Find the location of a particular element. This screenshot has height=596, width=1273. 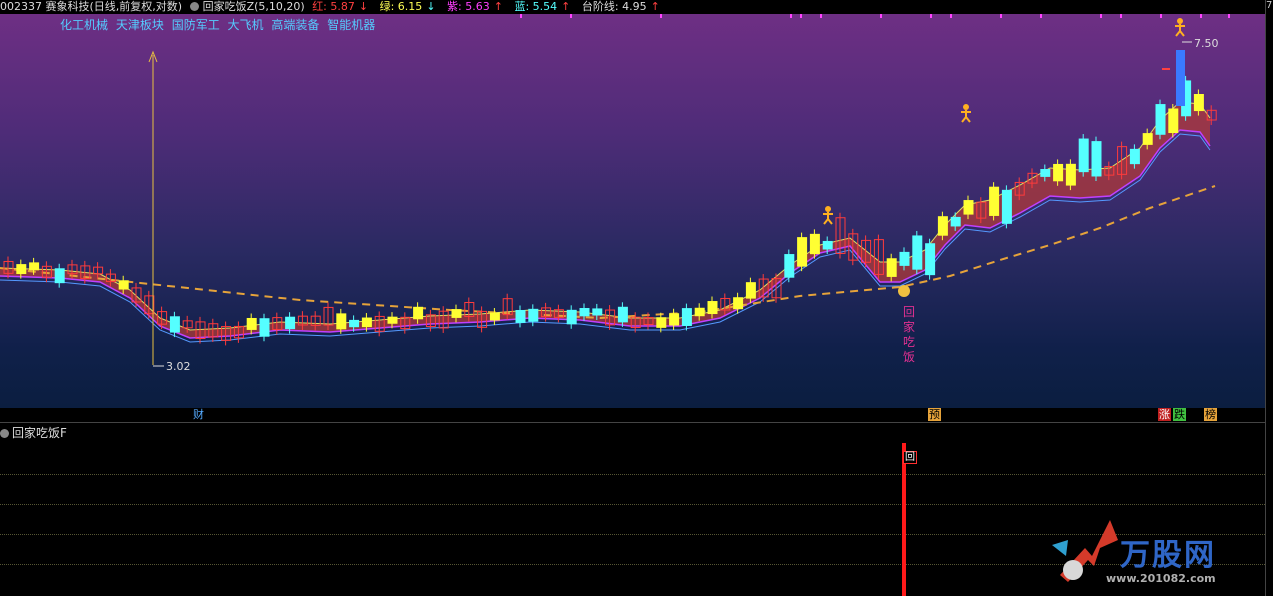

sector-tags: 化工机械 天津板块 国防军工 大飞机 高端装备 智能机器 is located at coordinates (219, 24).